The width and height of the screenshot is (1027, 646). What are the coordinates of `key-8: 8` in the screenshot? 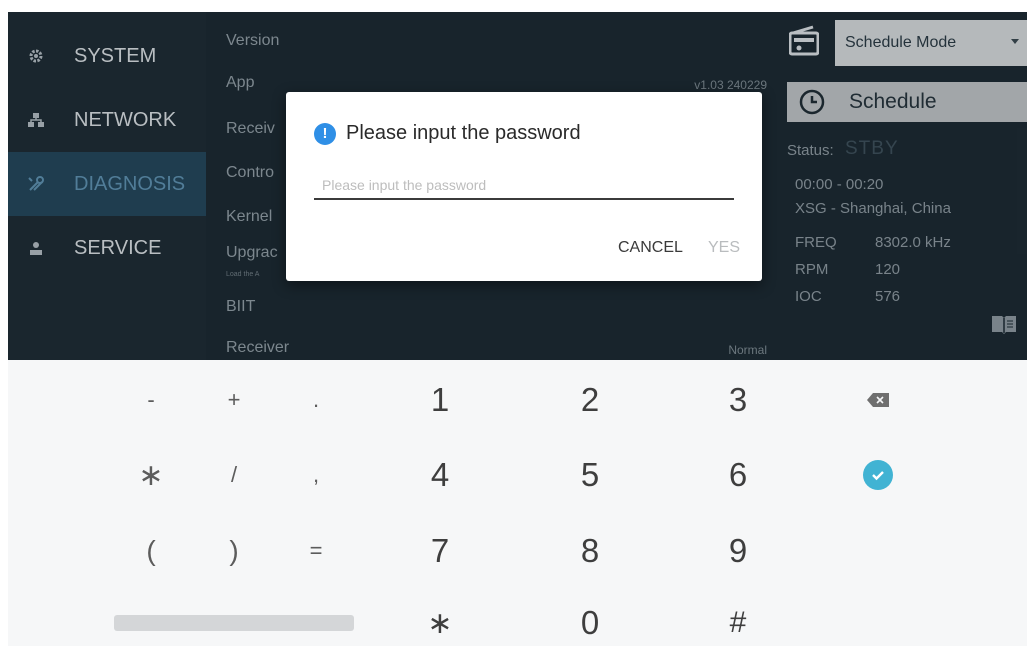 It's located at (590, 551).